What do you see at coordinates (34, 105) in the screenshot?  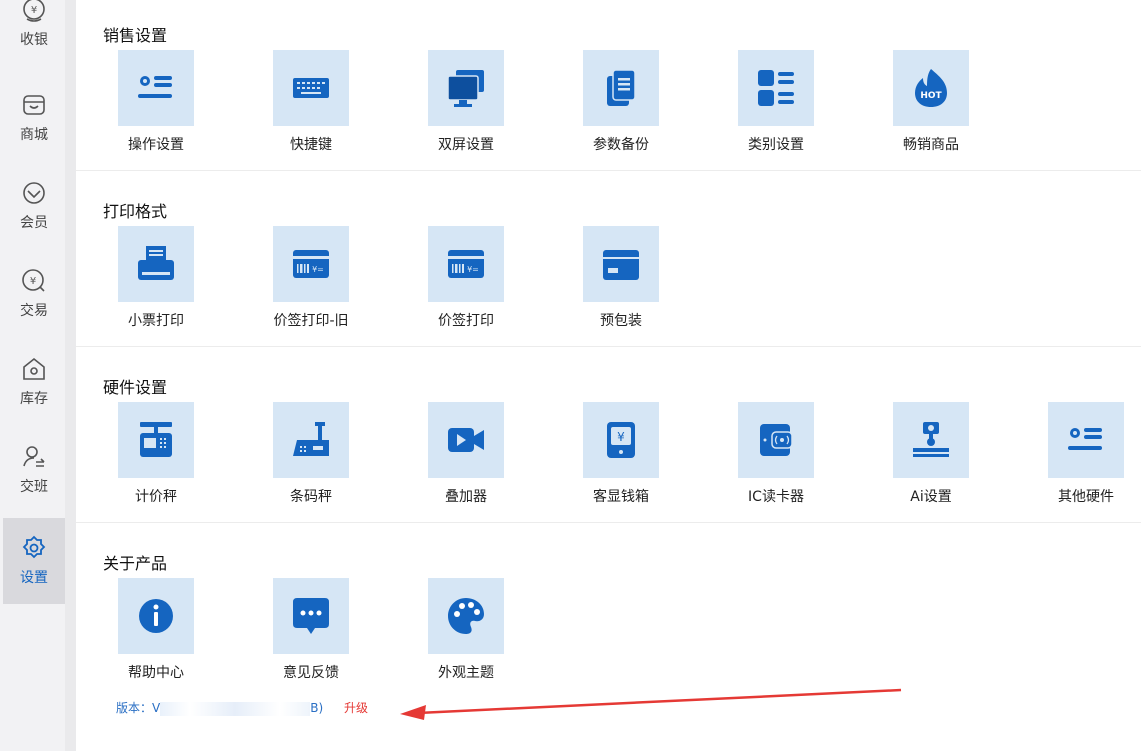 I see `store-icon` at bounding box center [34, 105].